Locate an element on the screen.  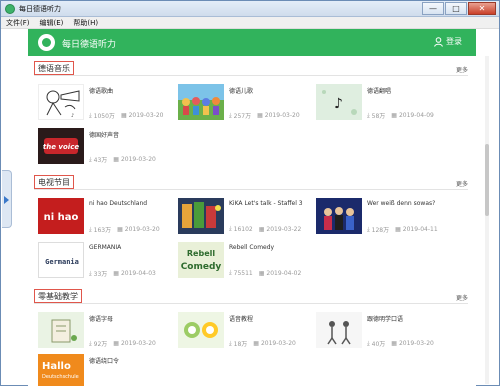
app-icon is located at coordinates (10, 9).